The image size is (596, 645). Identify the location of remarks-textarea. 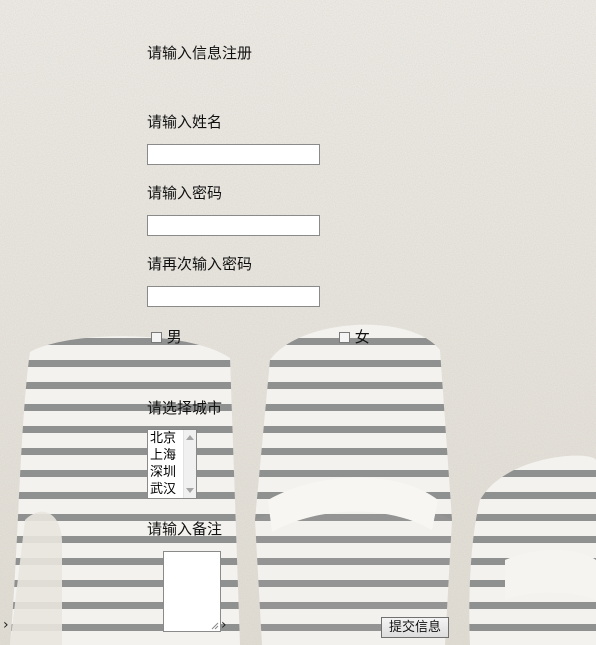
(192, 591).